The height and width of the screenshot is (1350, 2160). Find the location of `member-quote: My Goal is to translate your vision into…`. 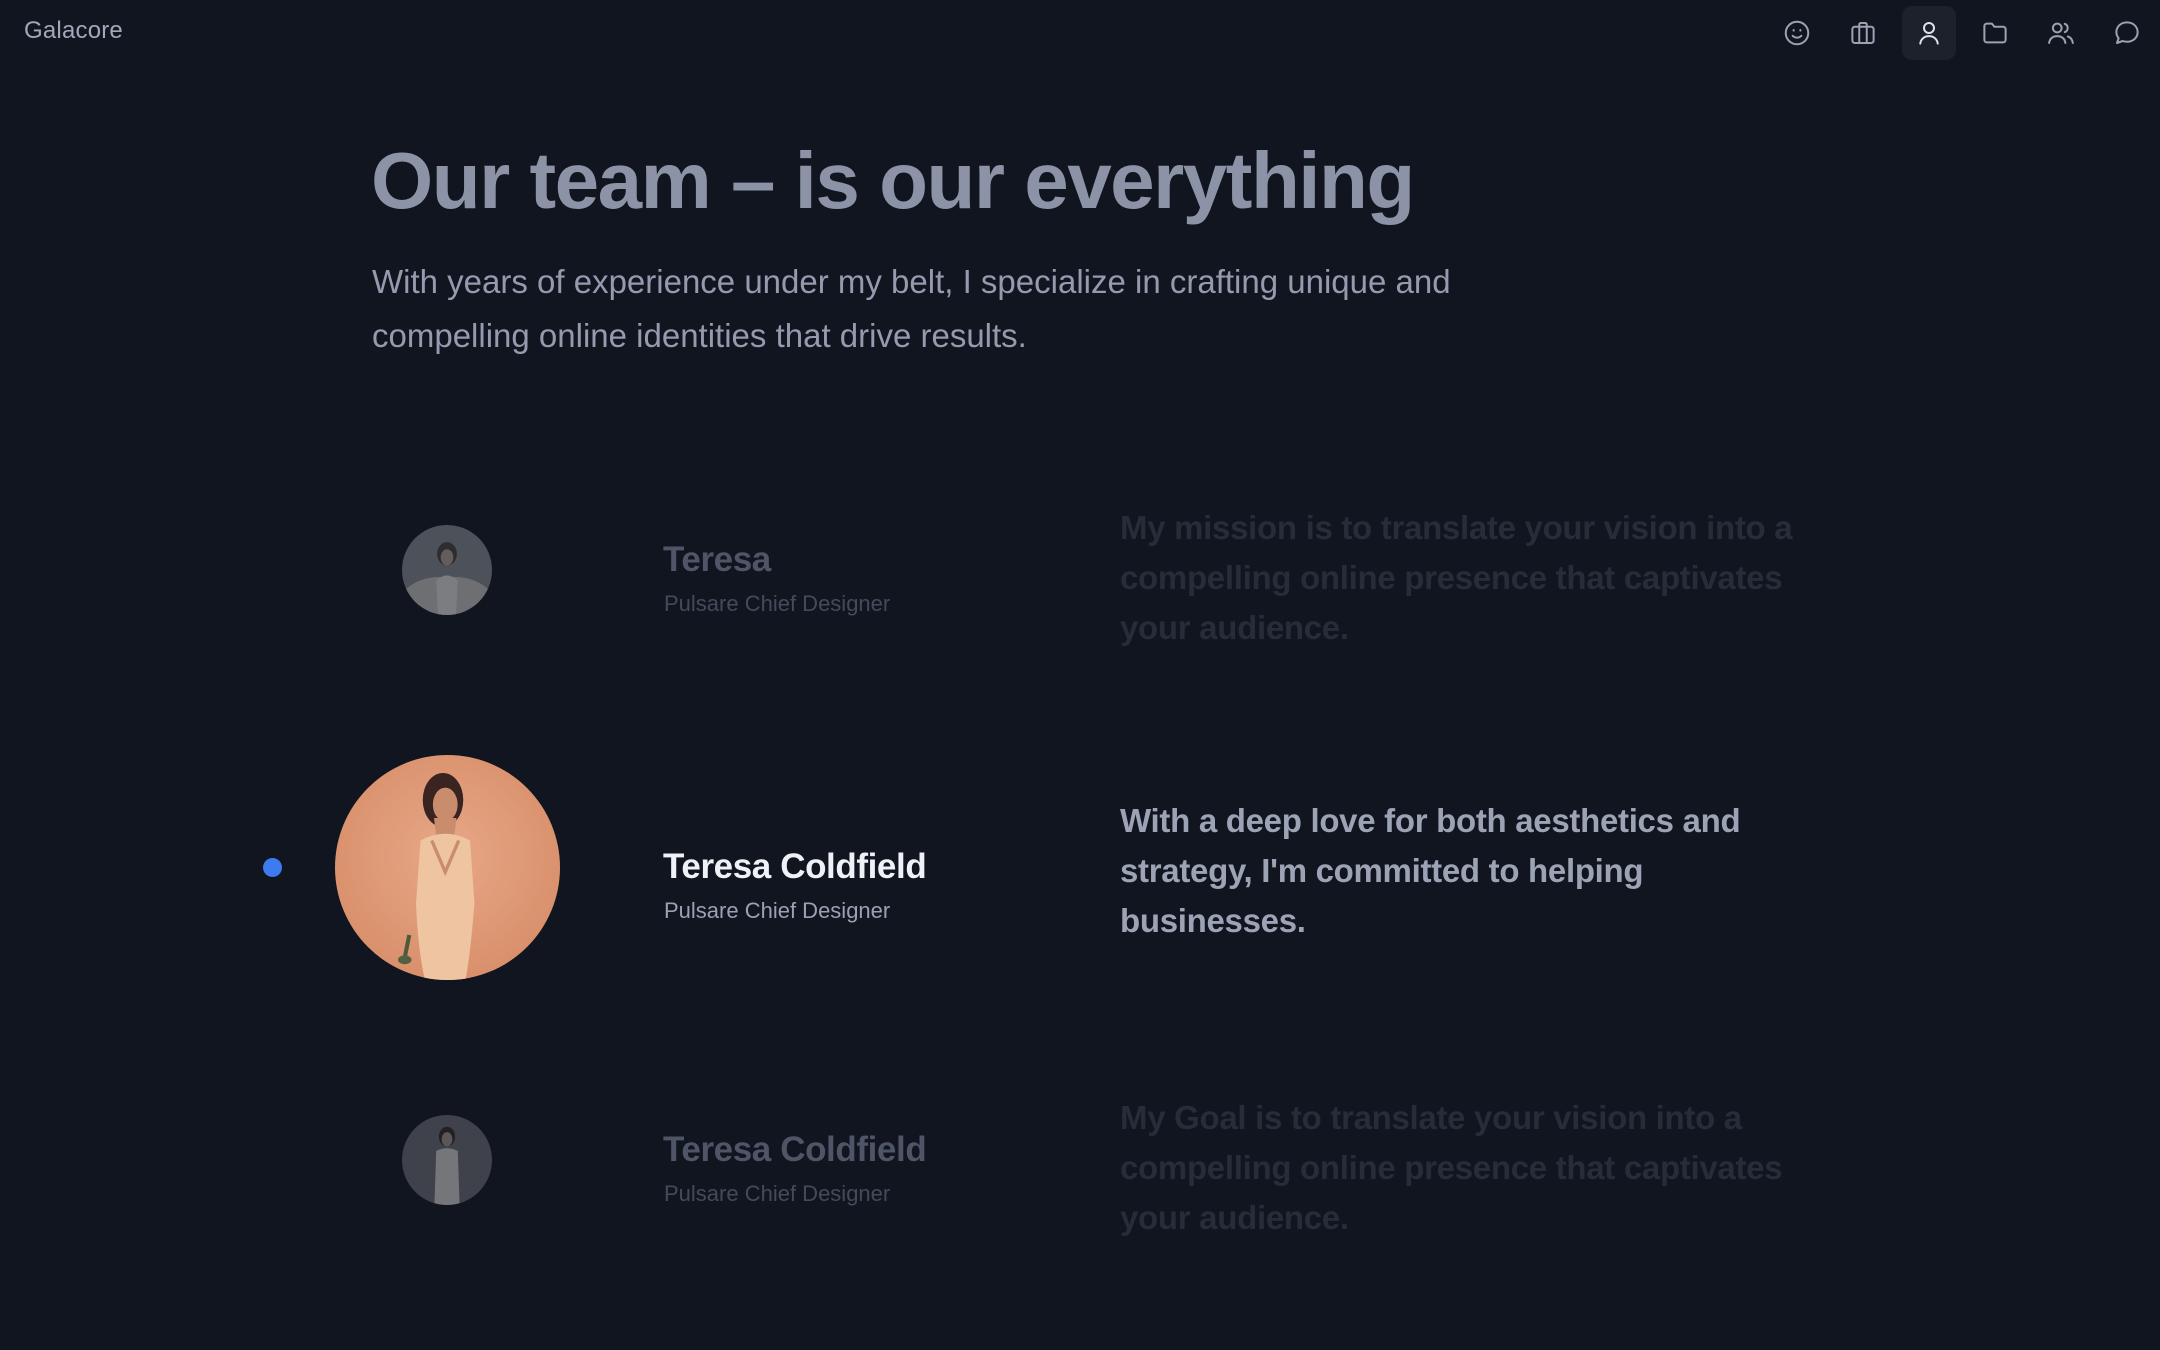

member-quote: My Goal is to translate your vision into… is located at coordinates (1451, 1167).